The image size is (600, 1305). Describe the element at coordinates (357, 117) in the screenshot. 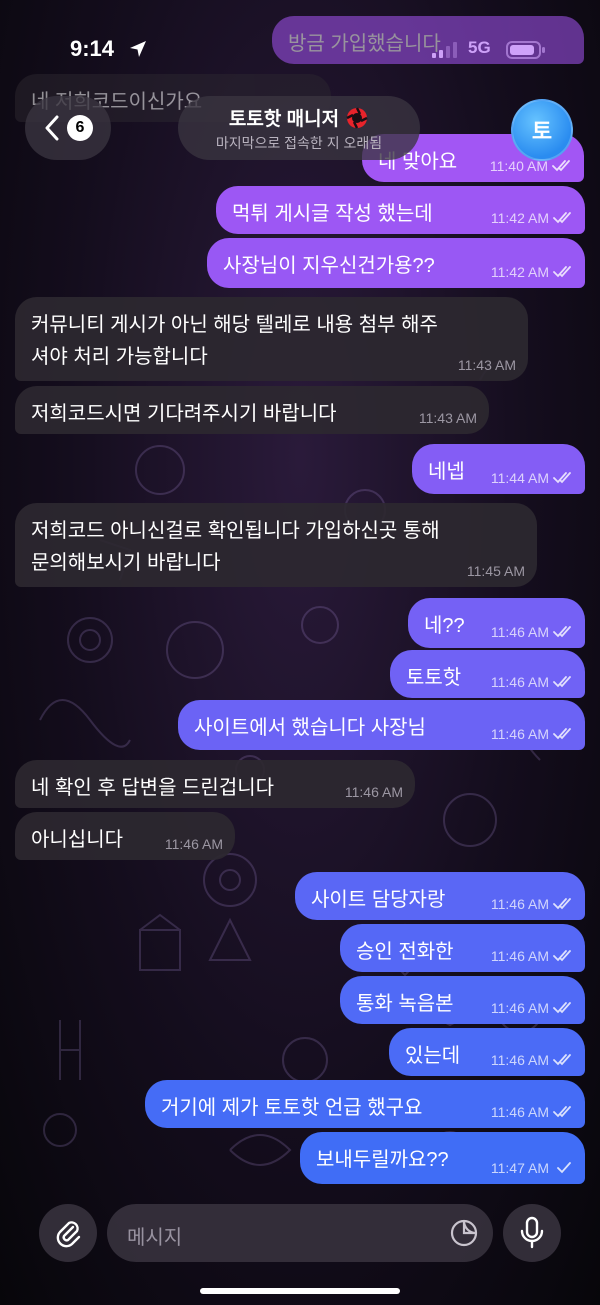

I see `emoji-status-icon` at that location.